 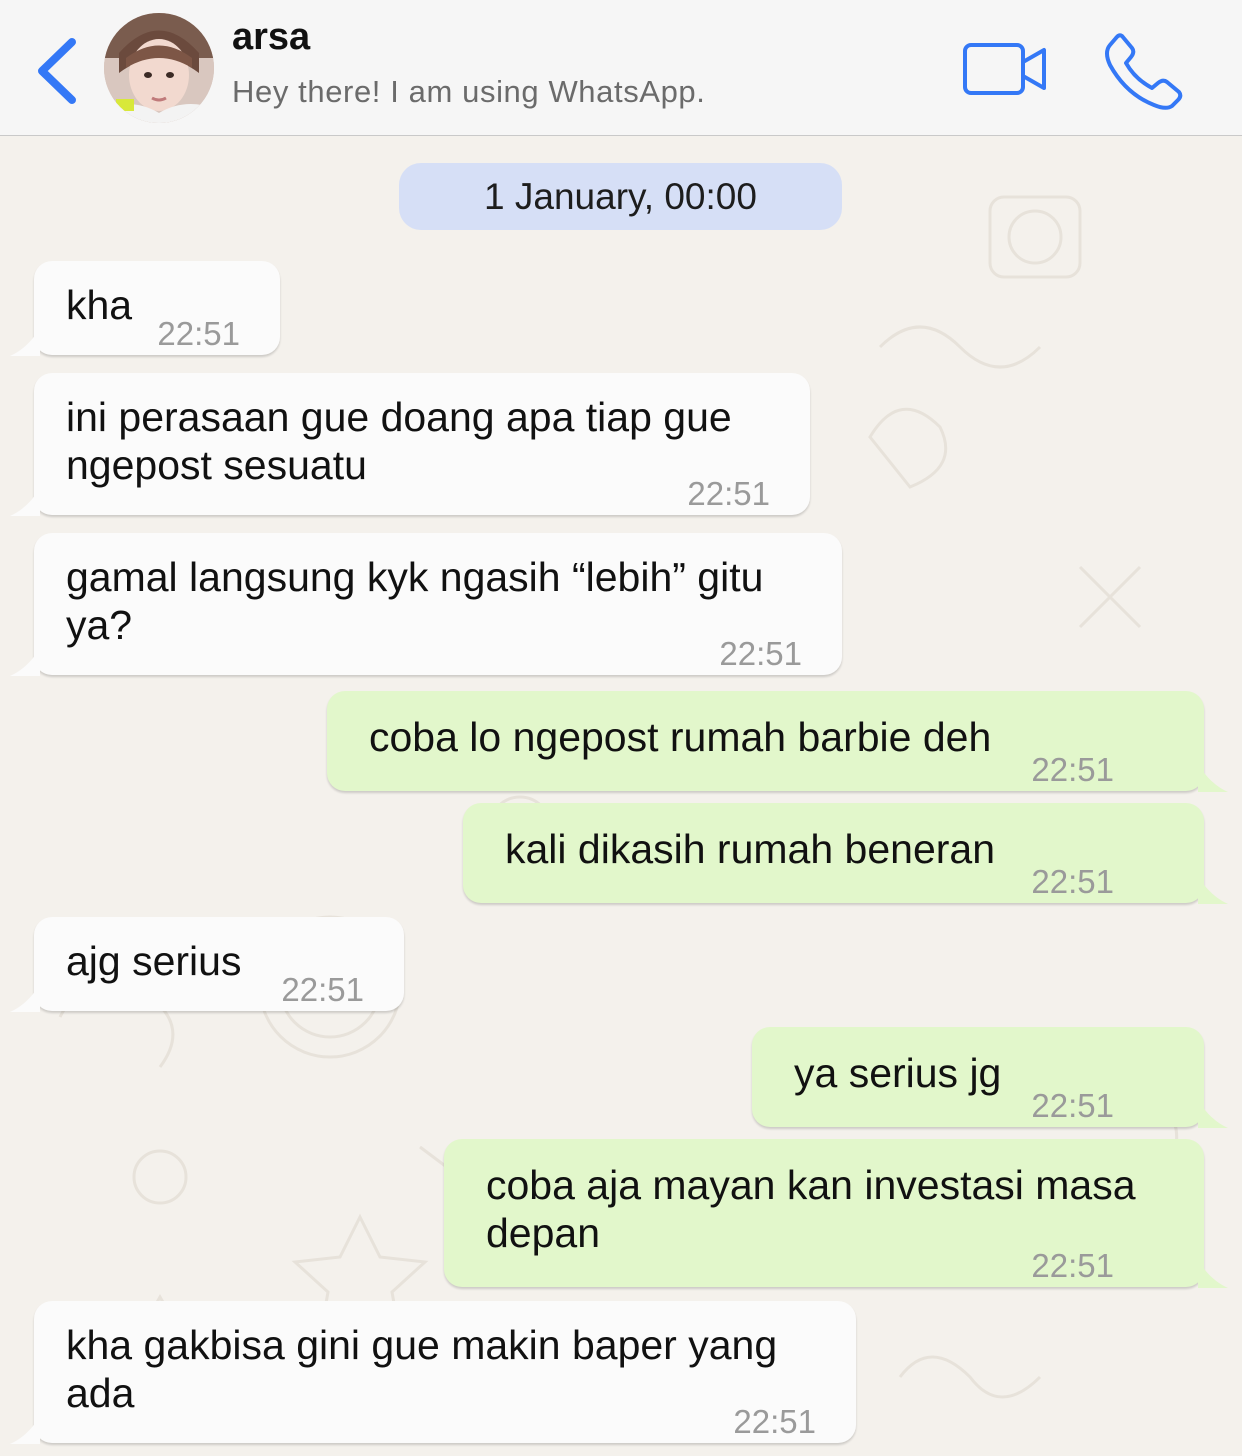 I want to click on video-camera-icon, so click(x=1004, y=69).